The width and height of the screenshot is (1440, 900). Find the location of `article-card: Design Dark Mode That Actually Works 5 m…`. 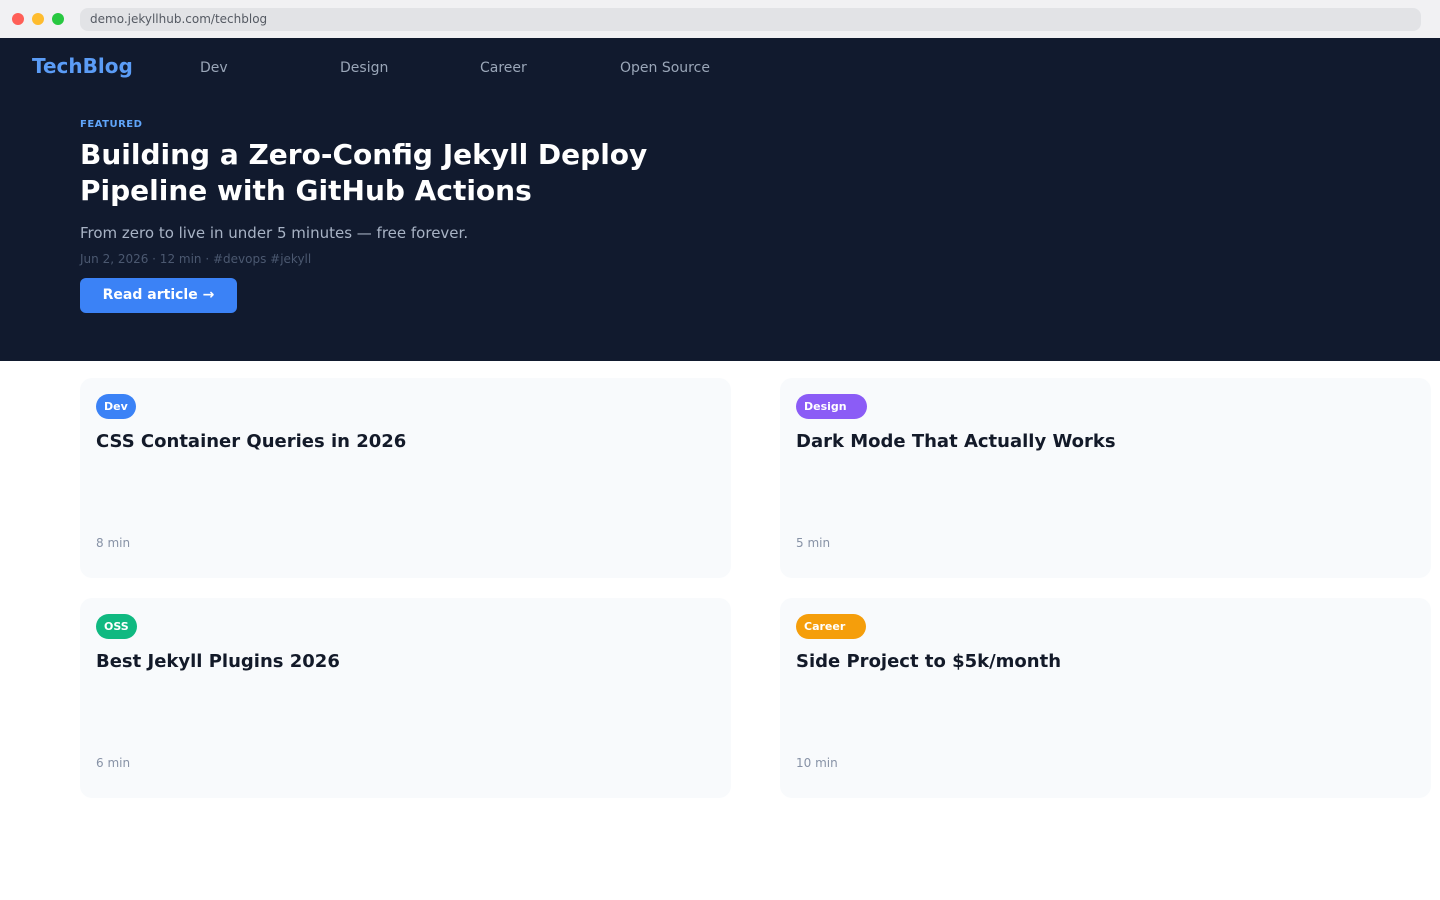

article-card: Design Dark Mode That Actually Works 5 m… is located at coordinates (1105, 478).